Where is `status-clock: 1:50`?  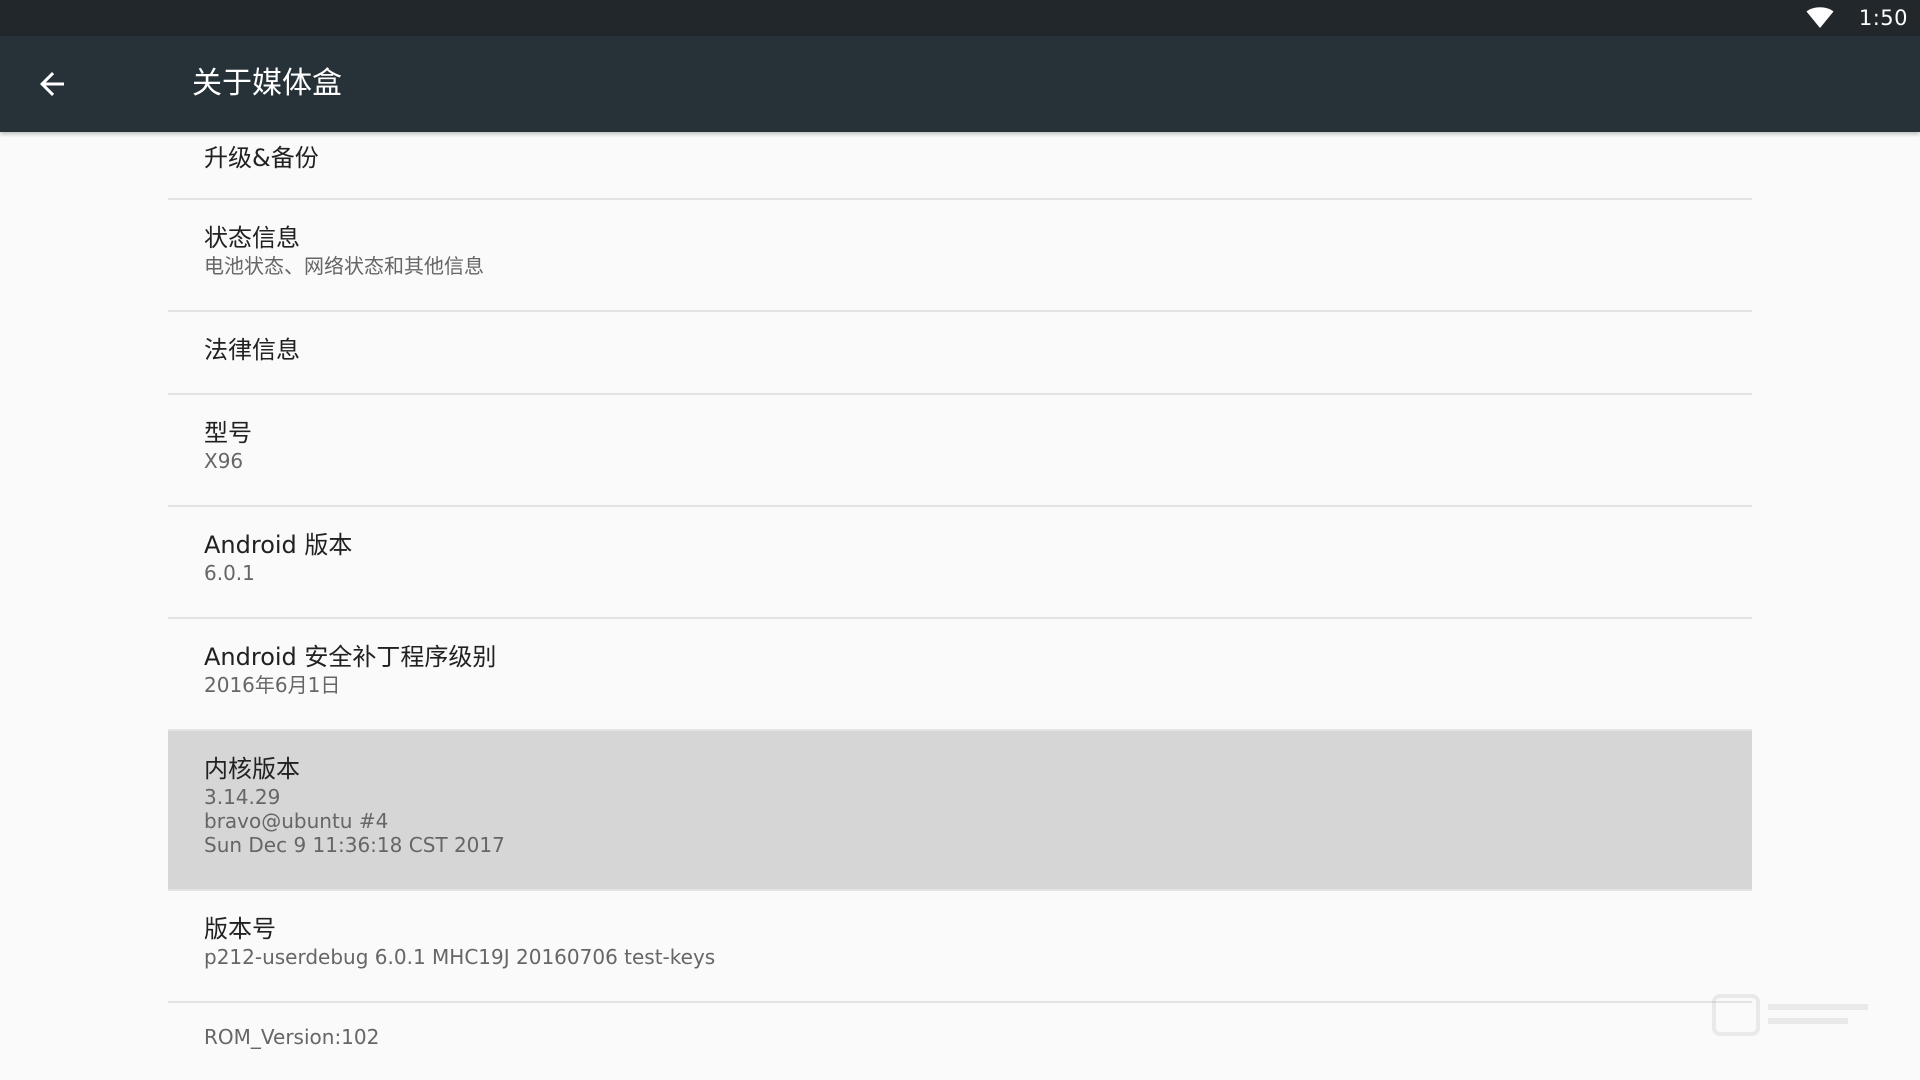
status-clock: 1:50 is located at coordinates (1883, 18).